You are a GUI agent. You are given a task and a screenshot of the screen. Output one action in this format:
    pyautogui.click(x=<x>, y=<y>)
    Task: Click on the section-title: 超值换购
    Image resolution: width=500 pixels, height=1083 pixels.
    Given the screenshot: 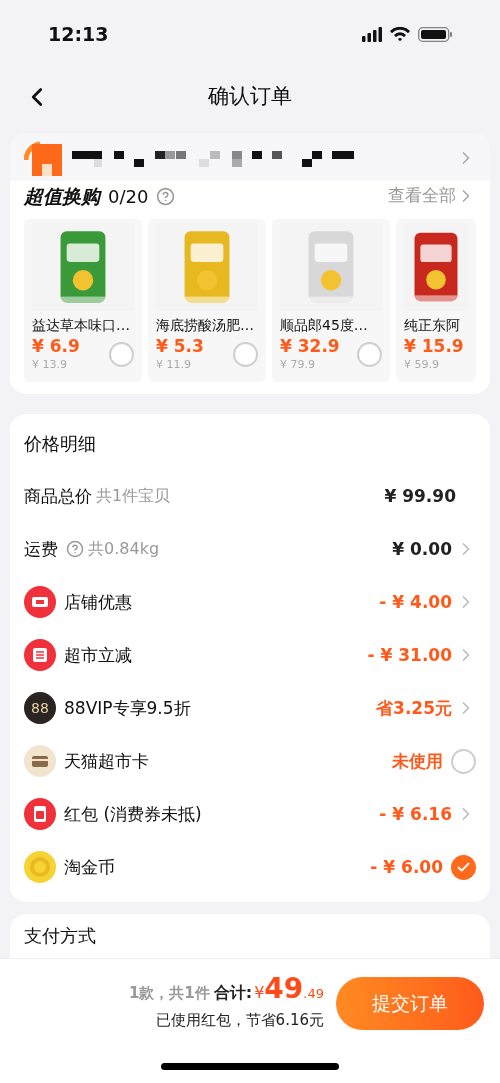 What is the action you would take?
    pyautogui.click(x=62, y=196)
    